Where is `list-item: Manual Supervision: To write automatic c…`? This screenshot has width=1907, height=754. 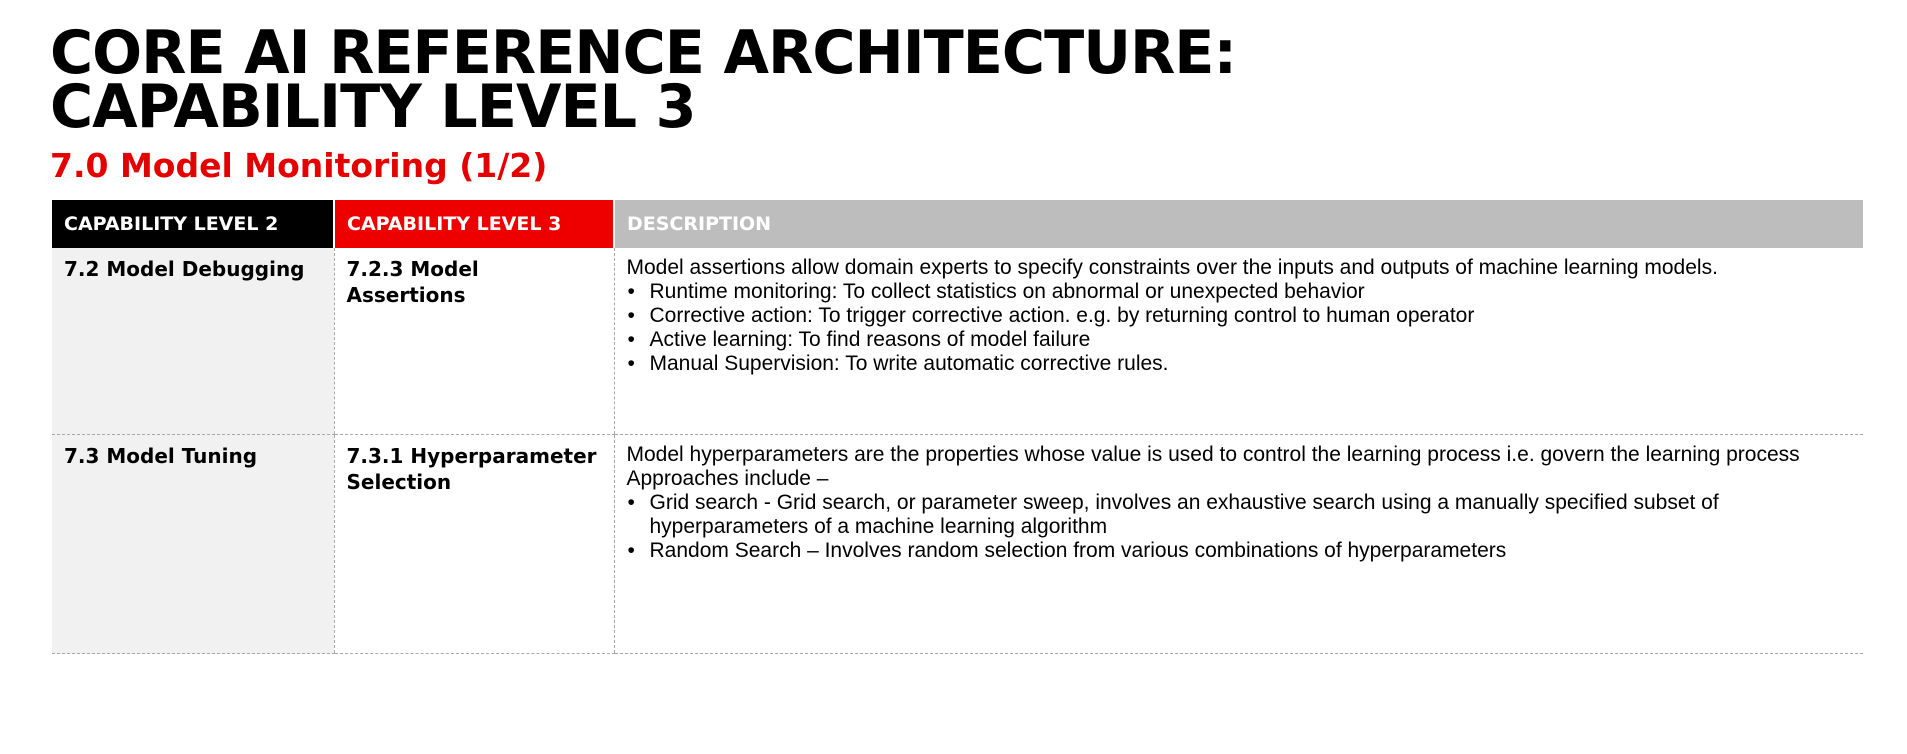
list-item: Manual Supervision: To write automatic c… is located at coordinates (1240, 364).